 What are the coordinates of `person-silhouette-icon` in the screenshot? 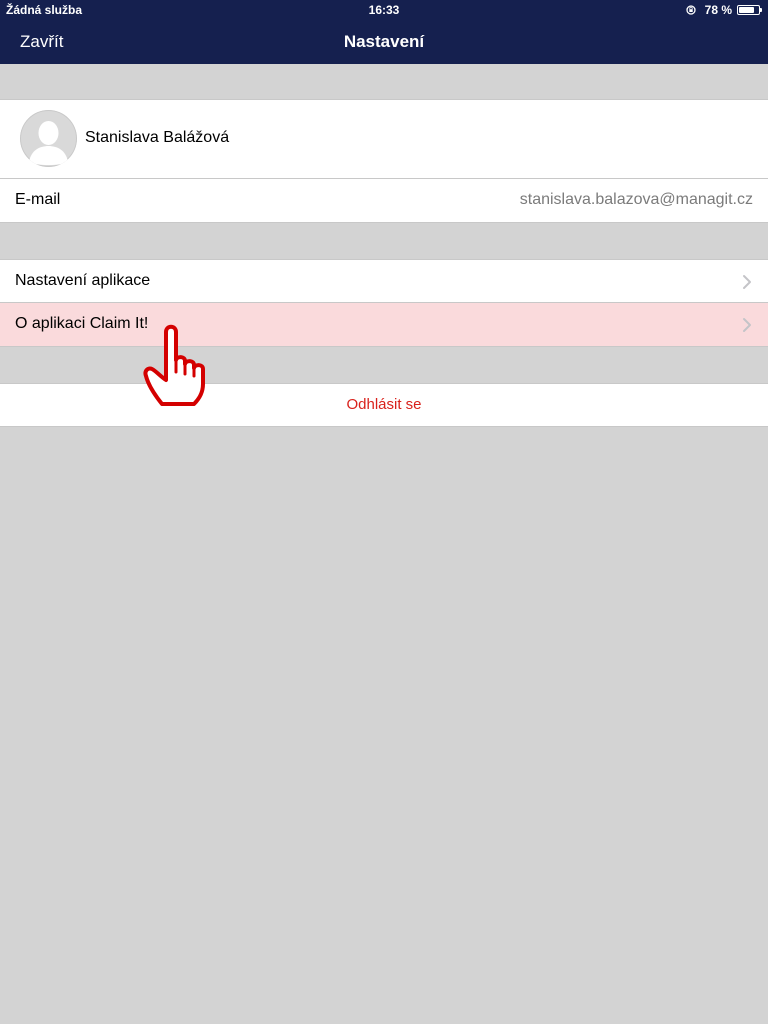 It's located at (48, 138).